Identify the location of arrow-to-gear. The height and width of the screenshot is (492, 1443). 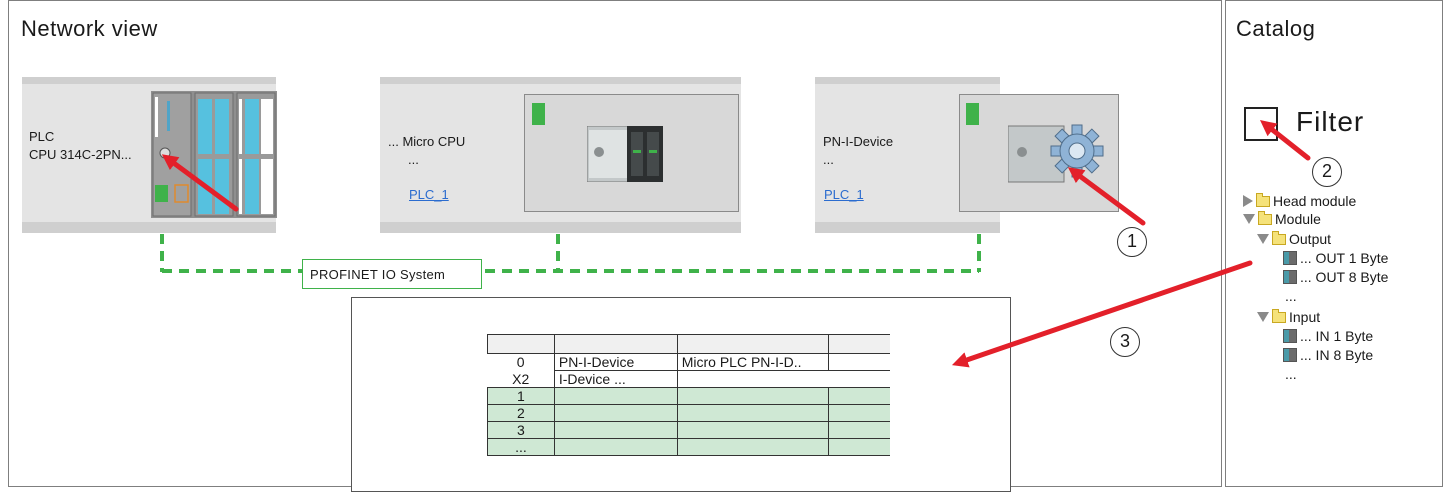
(1106, 196).